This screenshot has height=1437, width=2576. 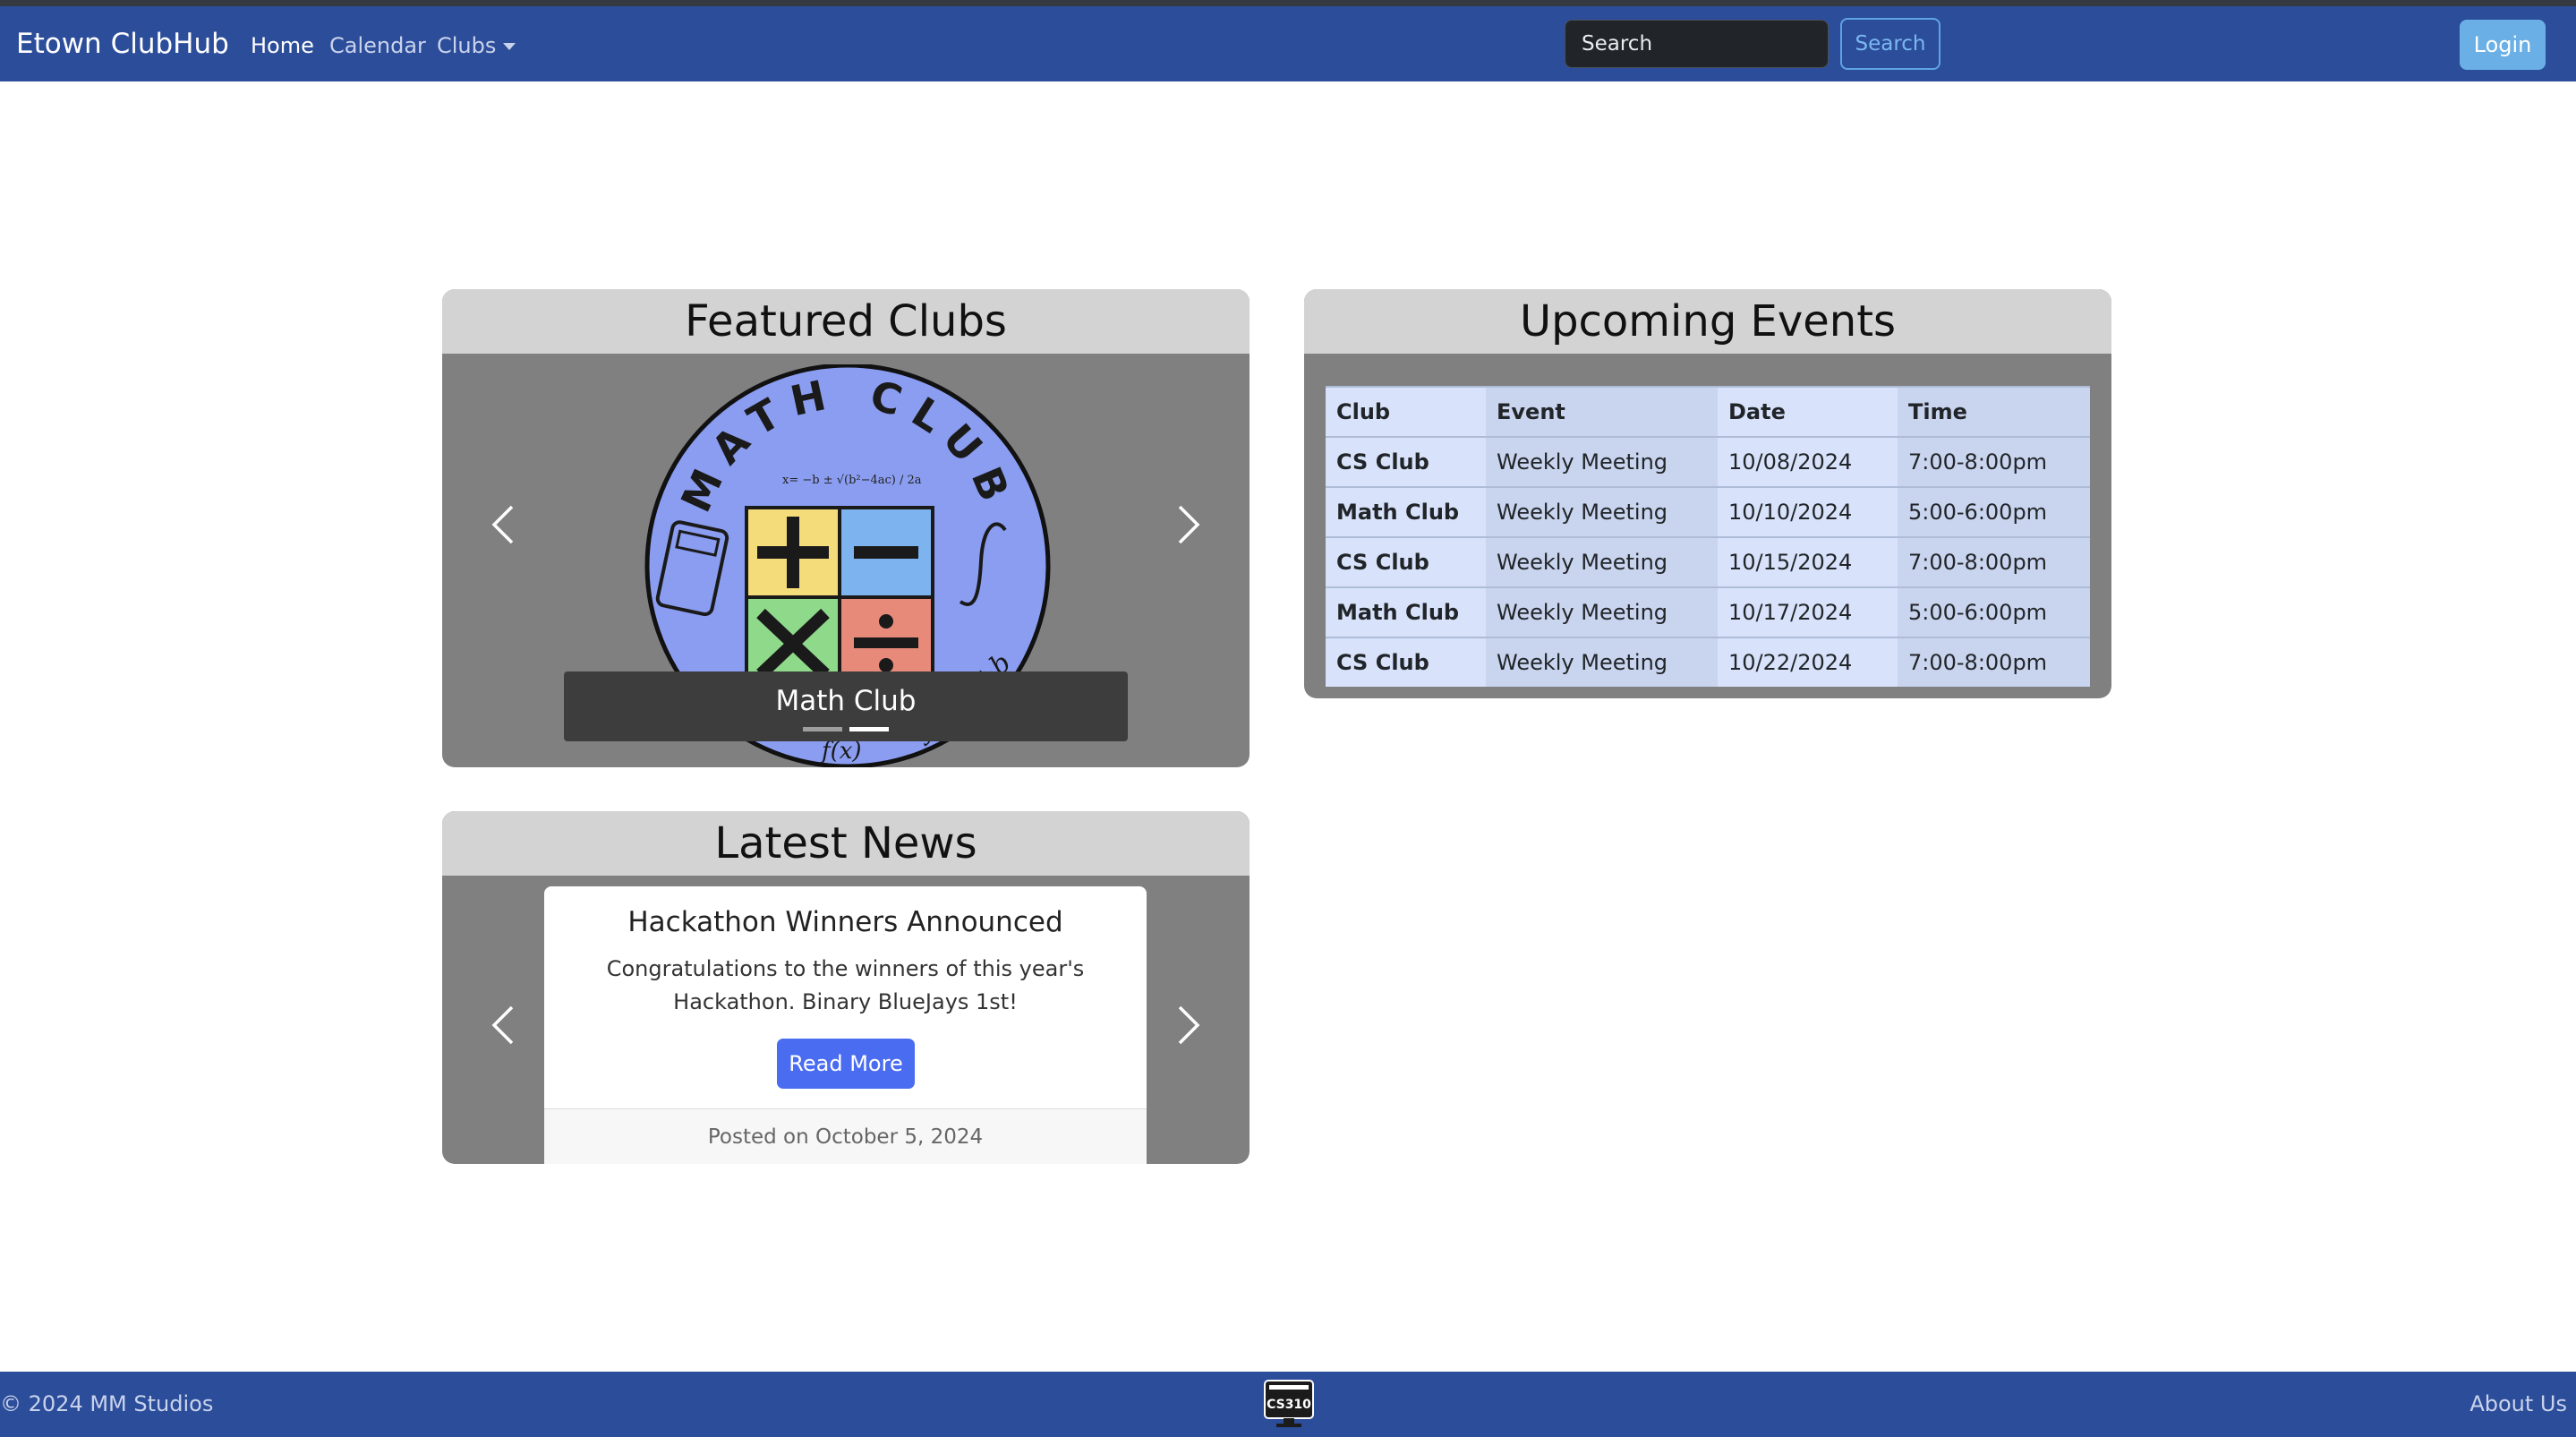 I want to click on slide-caption: Math Club, so click(x=846, y=701).